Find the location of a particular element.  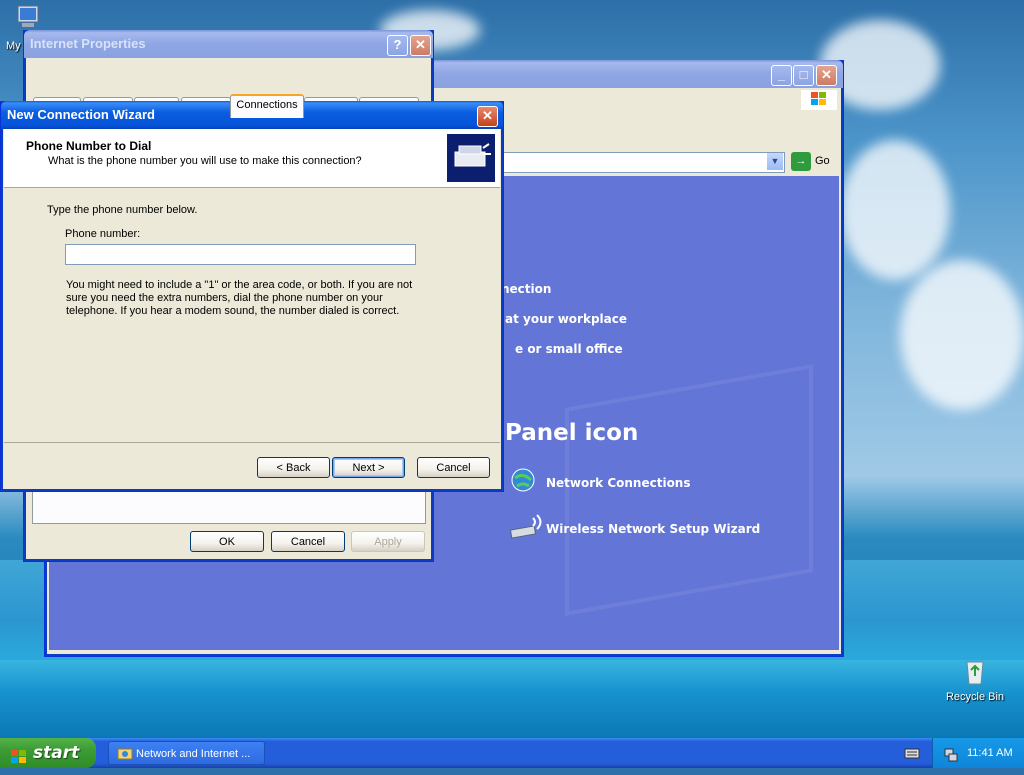

taskbar: start Network and Internet ... 11:41 AM is located at coordinates (512, 753).